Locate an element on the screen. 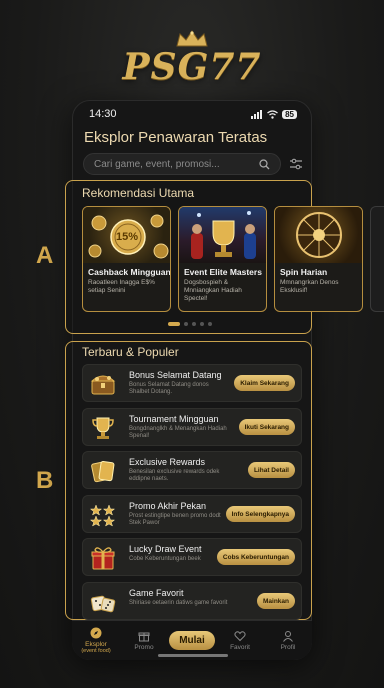  list-item-title: Tournament Mingguan is located at coordinates (174, 419).